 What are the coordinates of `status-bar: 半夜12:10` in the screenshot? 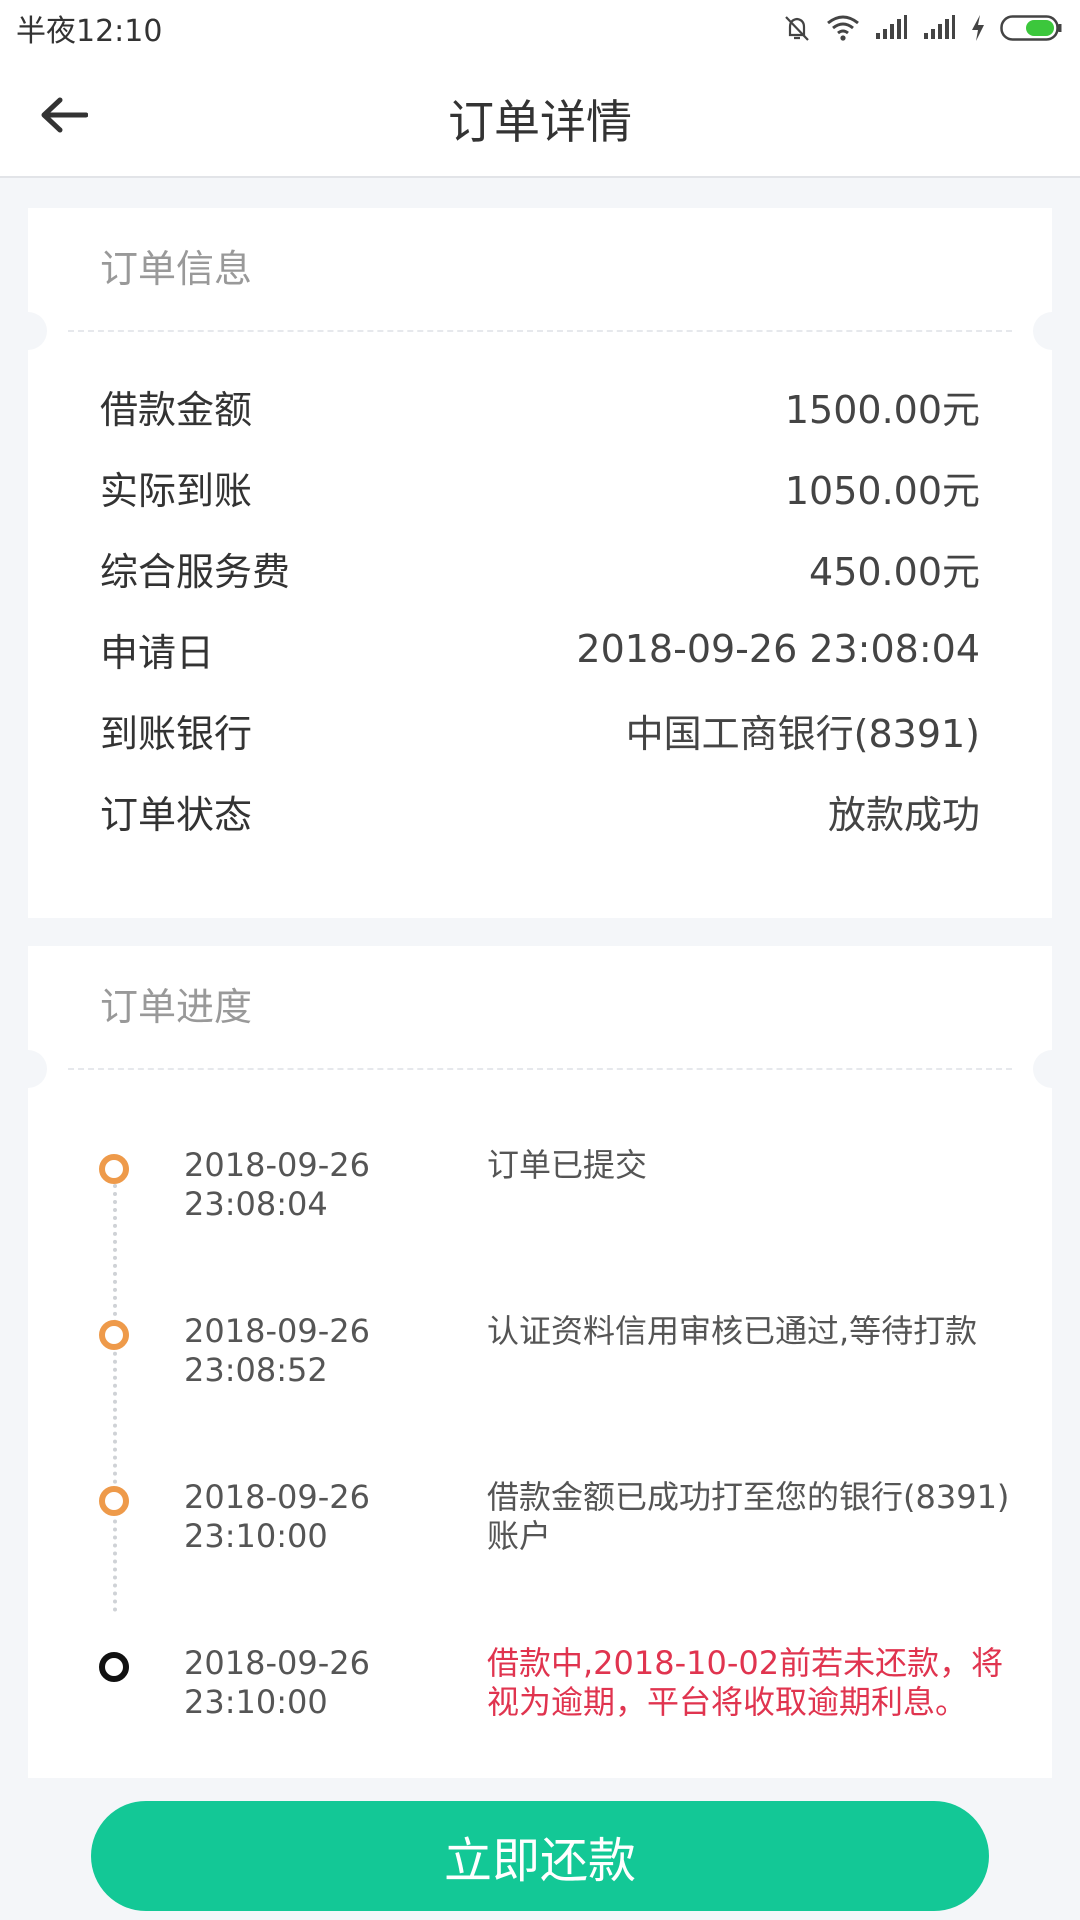 It's located at (540, 28).